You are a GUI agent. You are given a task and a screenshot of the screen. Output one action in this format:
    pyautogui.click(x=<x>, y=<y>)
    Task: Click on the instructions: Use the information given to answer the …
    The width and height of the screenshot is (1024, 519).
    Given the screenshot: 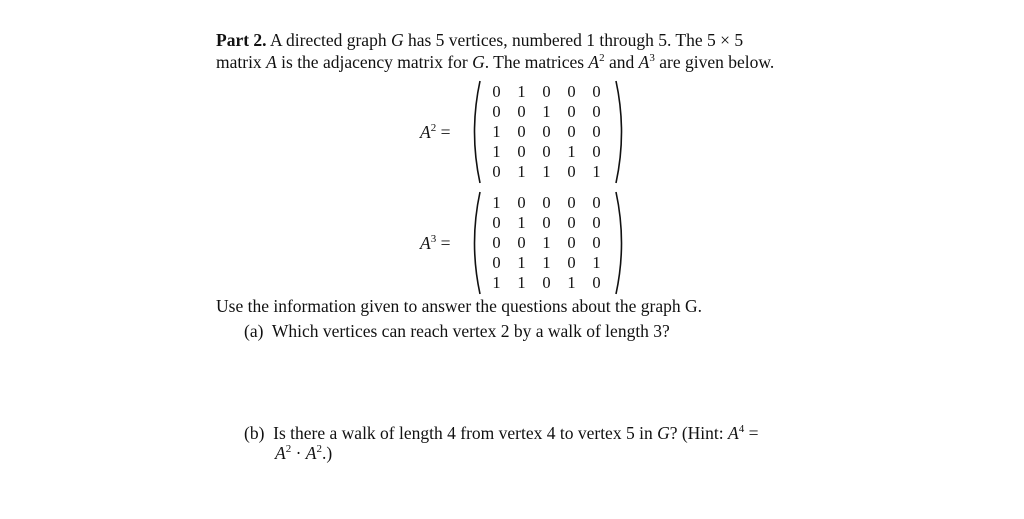 What is the action you would take?
    pyautogui.click(x=459, y=306)
    